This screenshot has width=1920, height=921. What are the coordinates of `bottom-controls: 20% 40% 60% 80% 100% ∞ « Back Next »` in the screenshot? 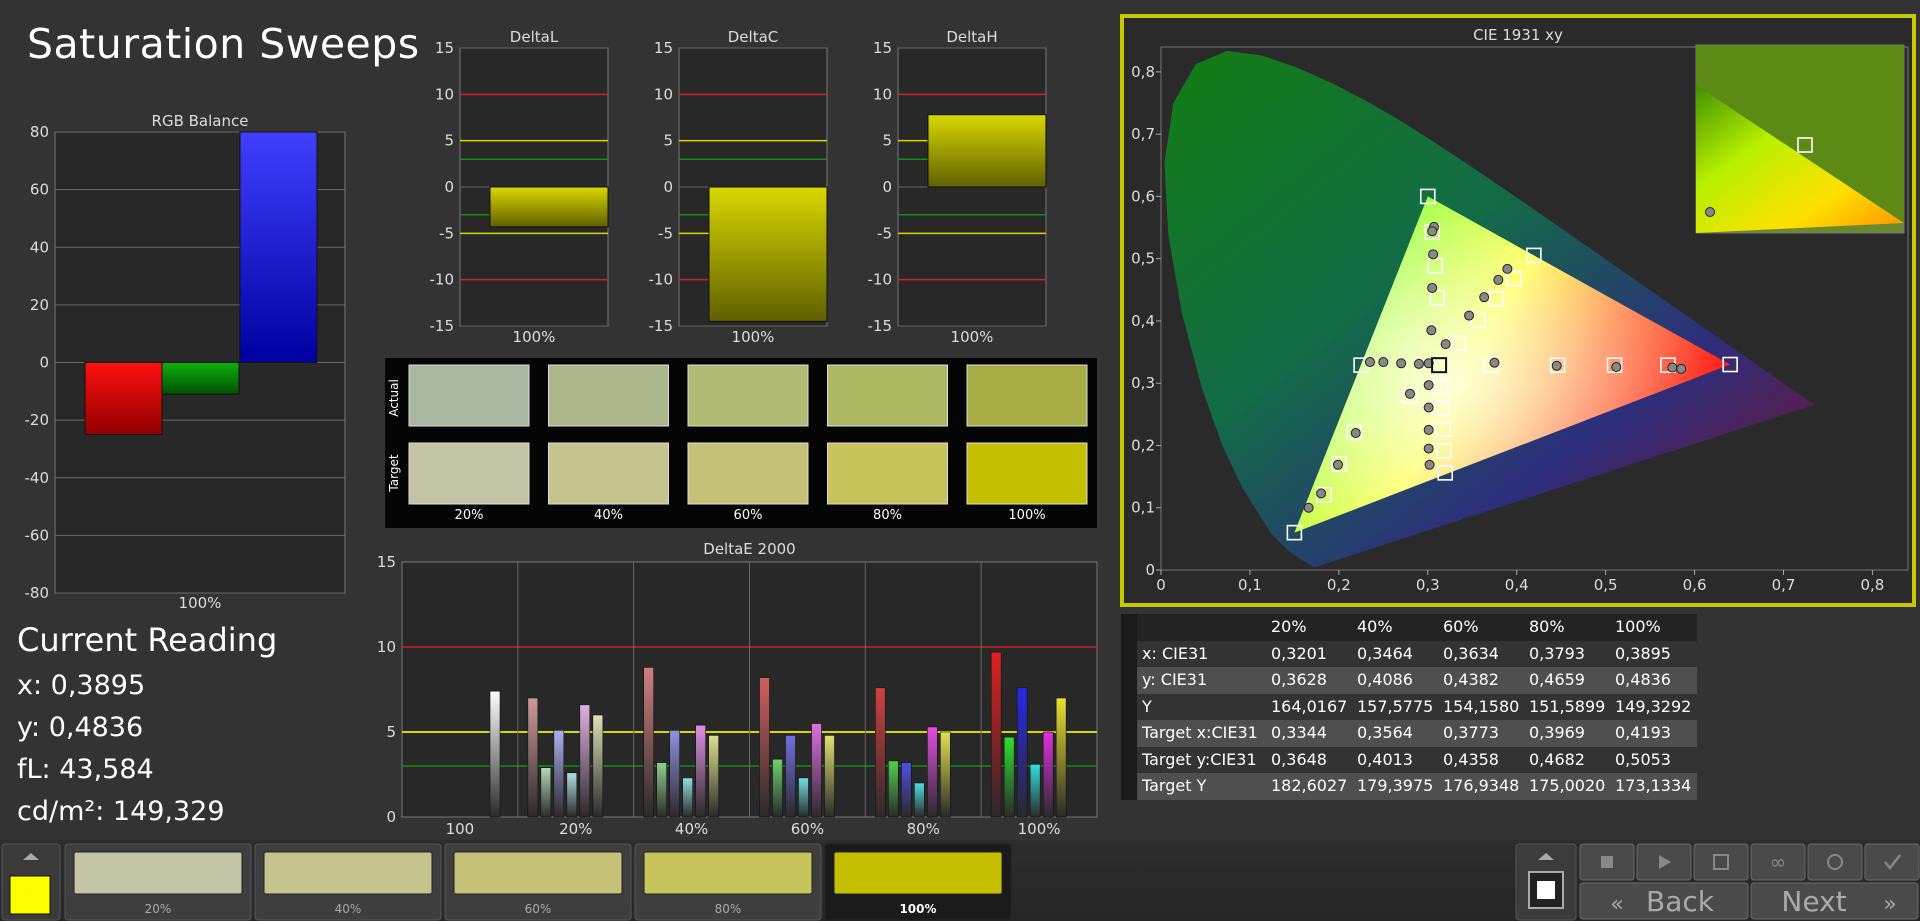 It's located at (960, 882).